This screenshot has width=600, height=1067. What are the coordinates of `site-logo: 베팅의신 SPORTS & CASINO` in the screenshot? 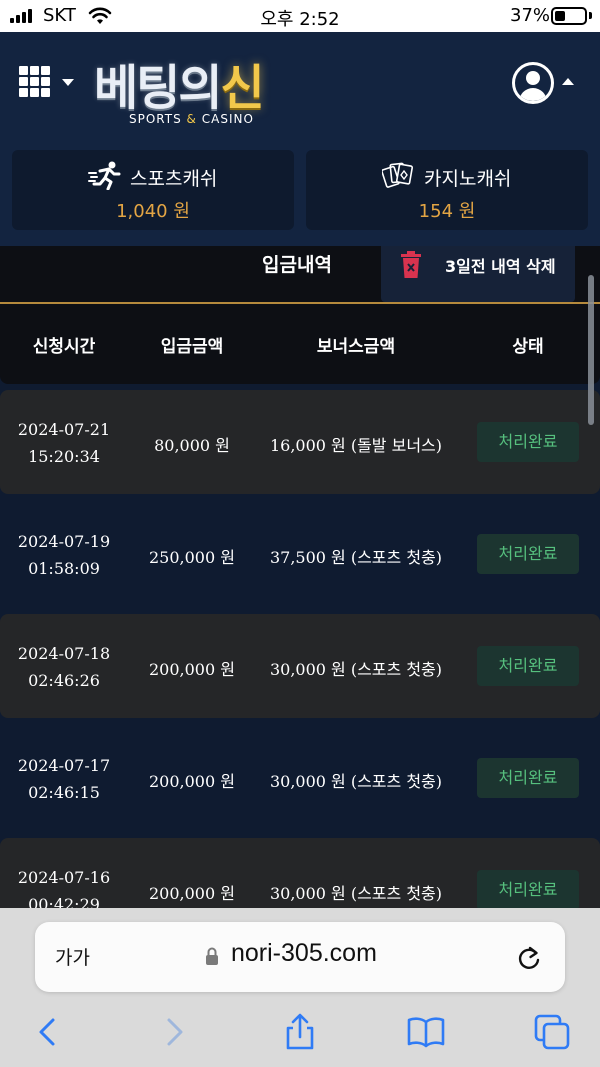 It's located at (199, 90).